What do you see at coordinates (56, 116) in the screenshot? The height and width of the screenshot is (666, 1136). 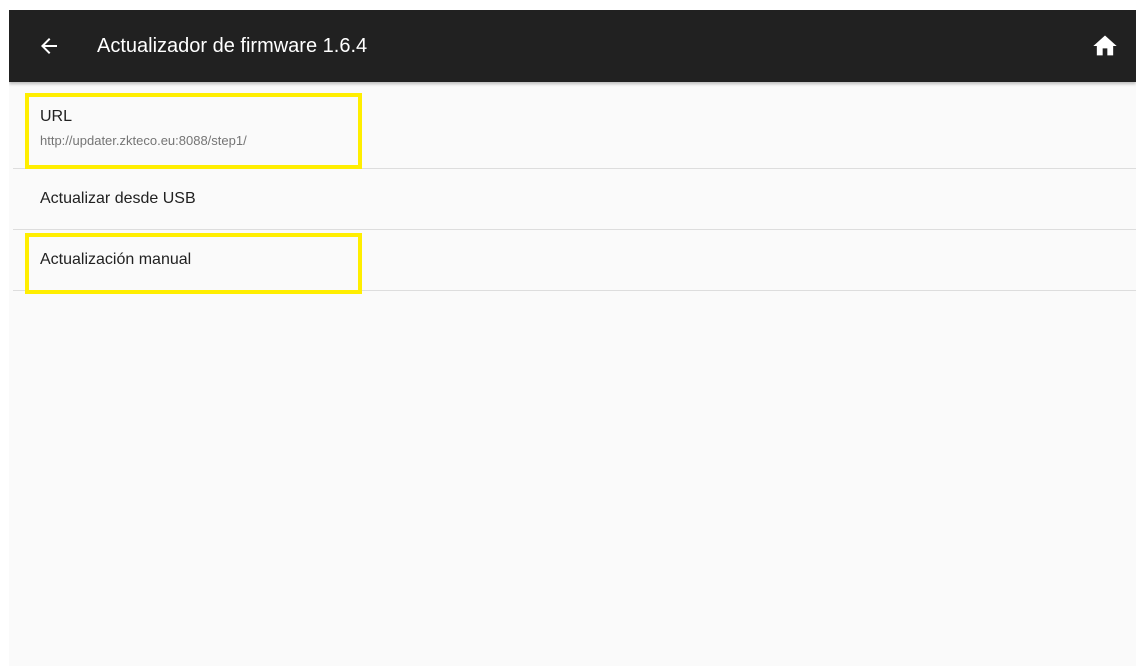 I see `url-title: URL` at bounding box center [56, 116].